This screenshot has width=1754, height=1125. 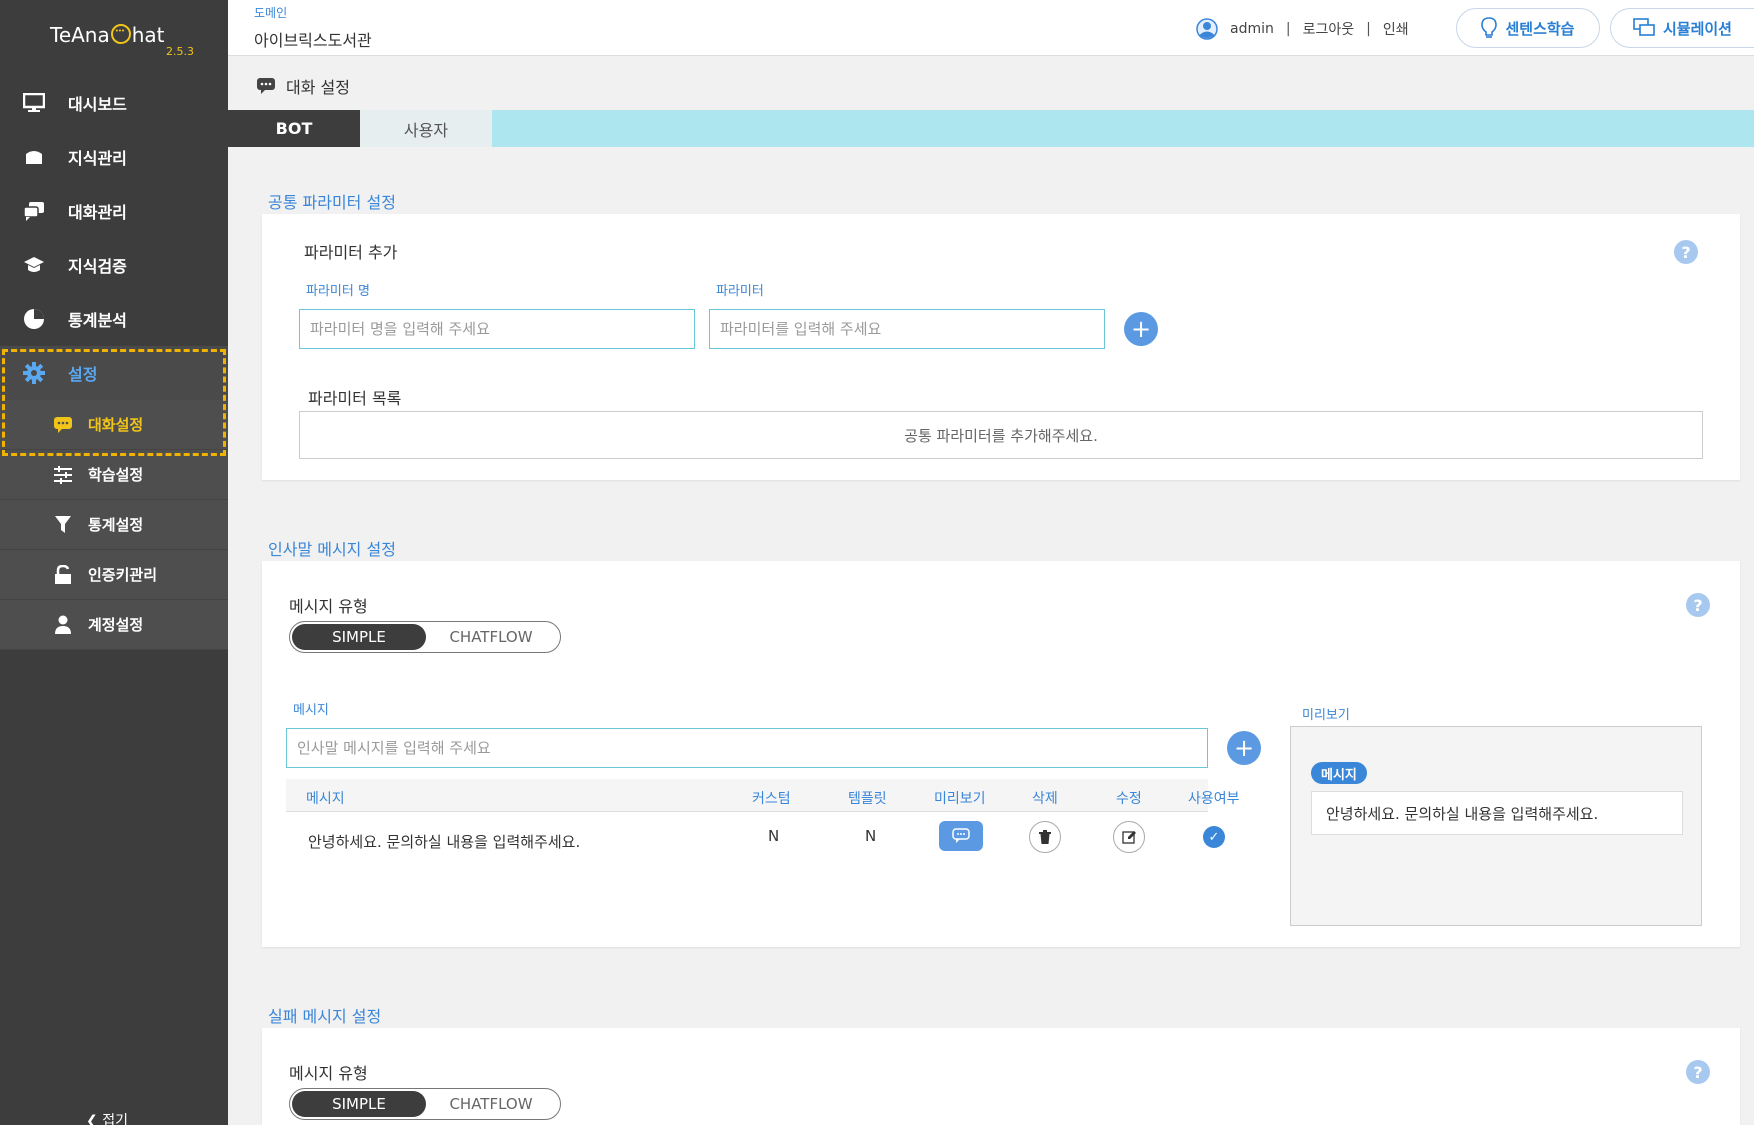 What do you see at coordinates (1001, 435) in the screenshot?
I see `parameter-list-empty: 공통 파라미터를 추가해주세요.` at bounding box center [1001, 435].